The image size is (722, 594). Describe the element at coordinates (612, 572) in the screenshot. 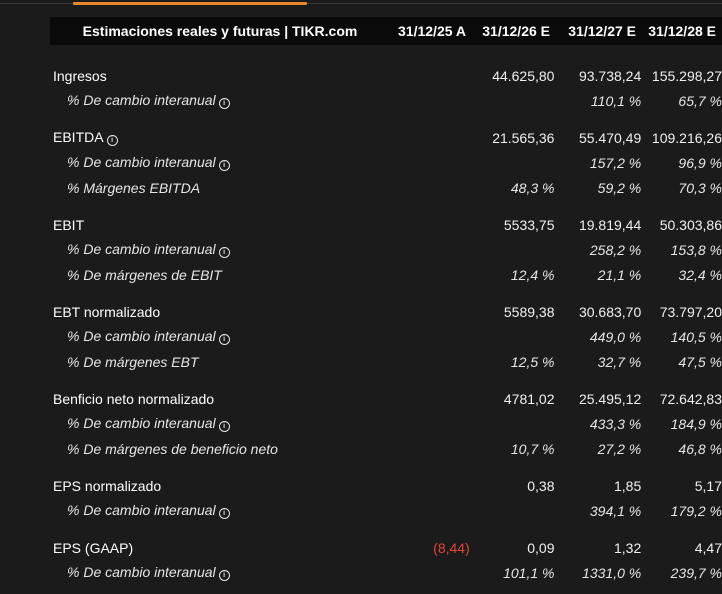

I see `table-cell: 1331,0 %` at that location.